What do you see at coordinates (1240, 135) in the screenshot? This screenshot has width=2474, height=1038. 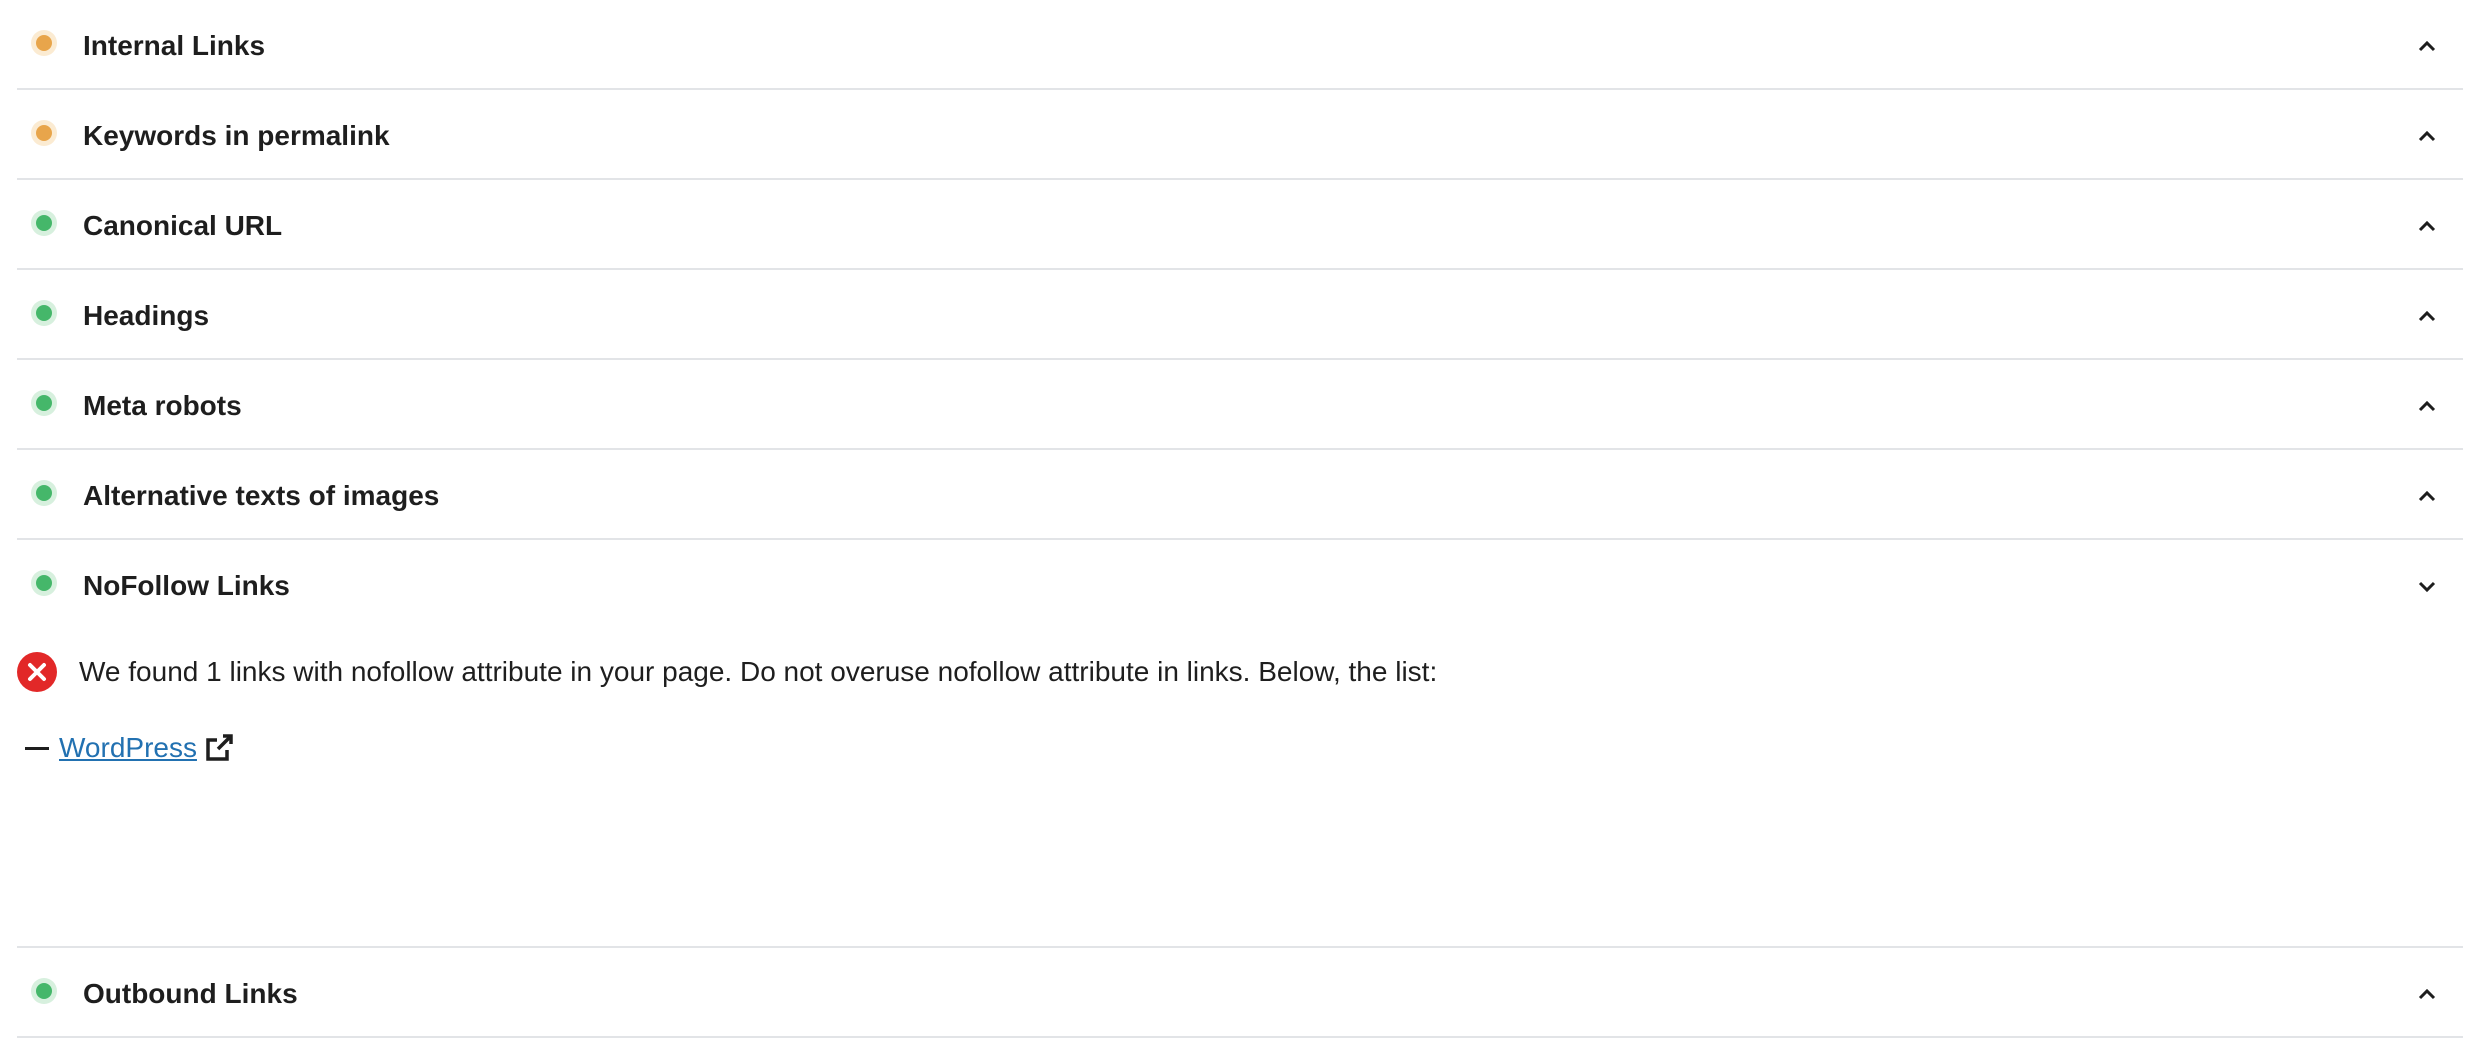 I see `section-keywords-in-permalink: Keywords in permalink` at bounding box center [1240, 135].